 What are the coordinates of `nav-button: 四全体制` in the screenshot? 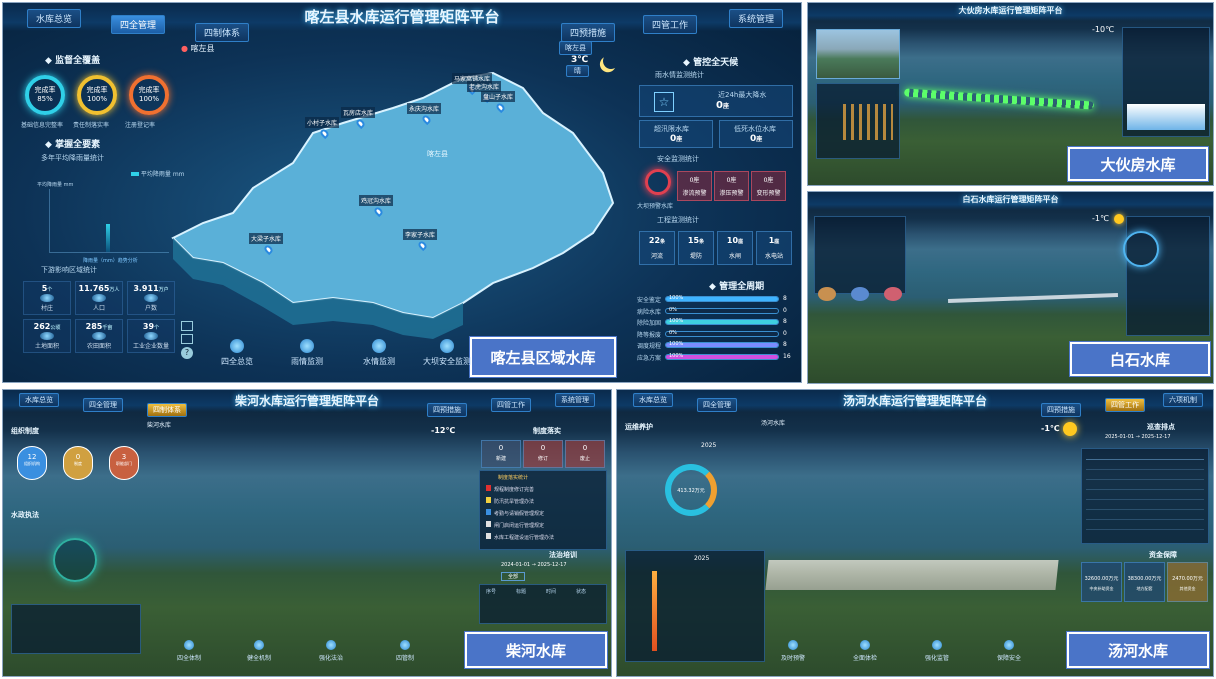 It's located at (189, 651).